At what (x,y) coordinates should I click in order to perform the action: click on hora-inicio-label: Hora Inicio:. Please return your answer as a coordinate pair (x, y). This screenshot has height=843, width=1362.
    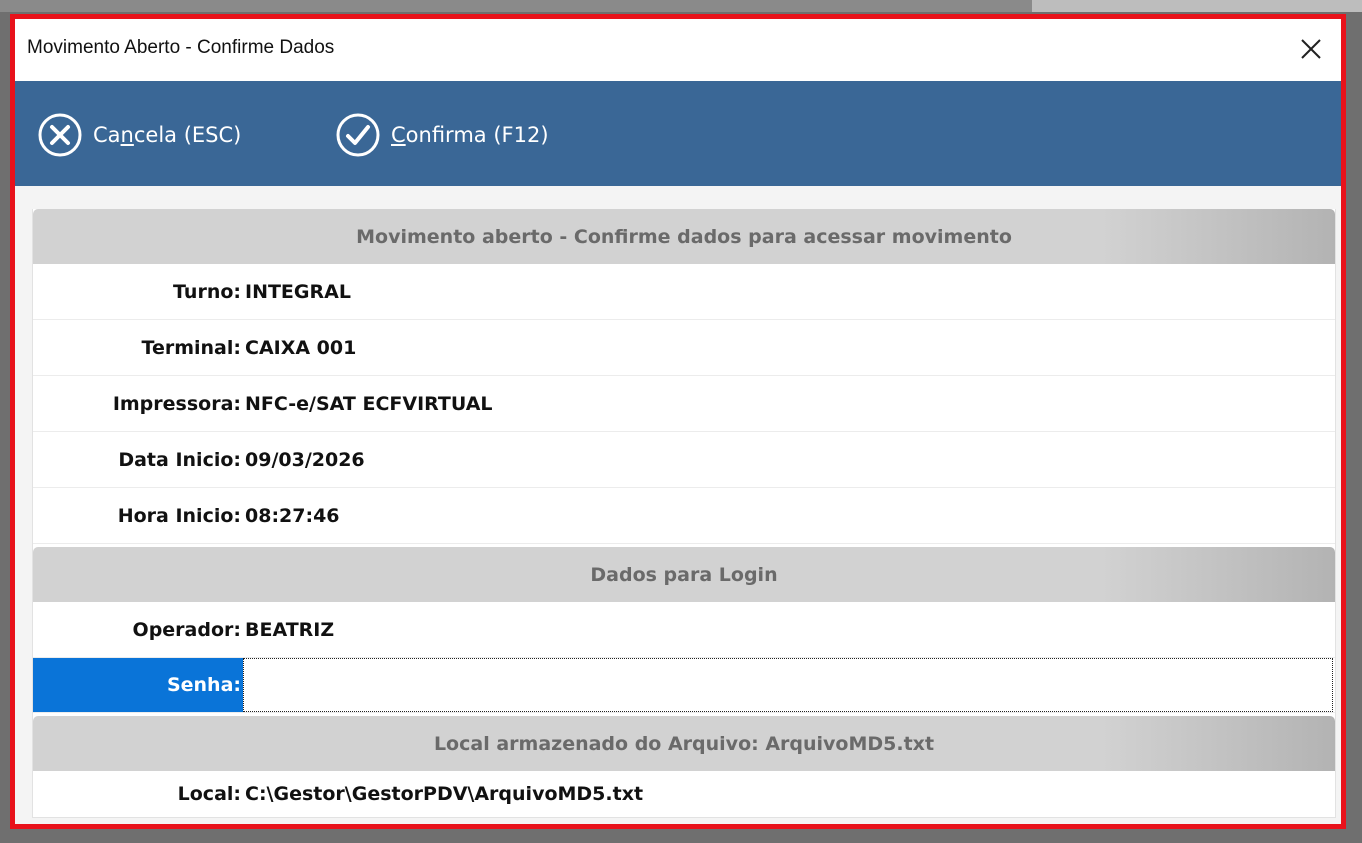
    Looking at the image, I should click on (179, 516).